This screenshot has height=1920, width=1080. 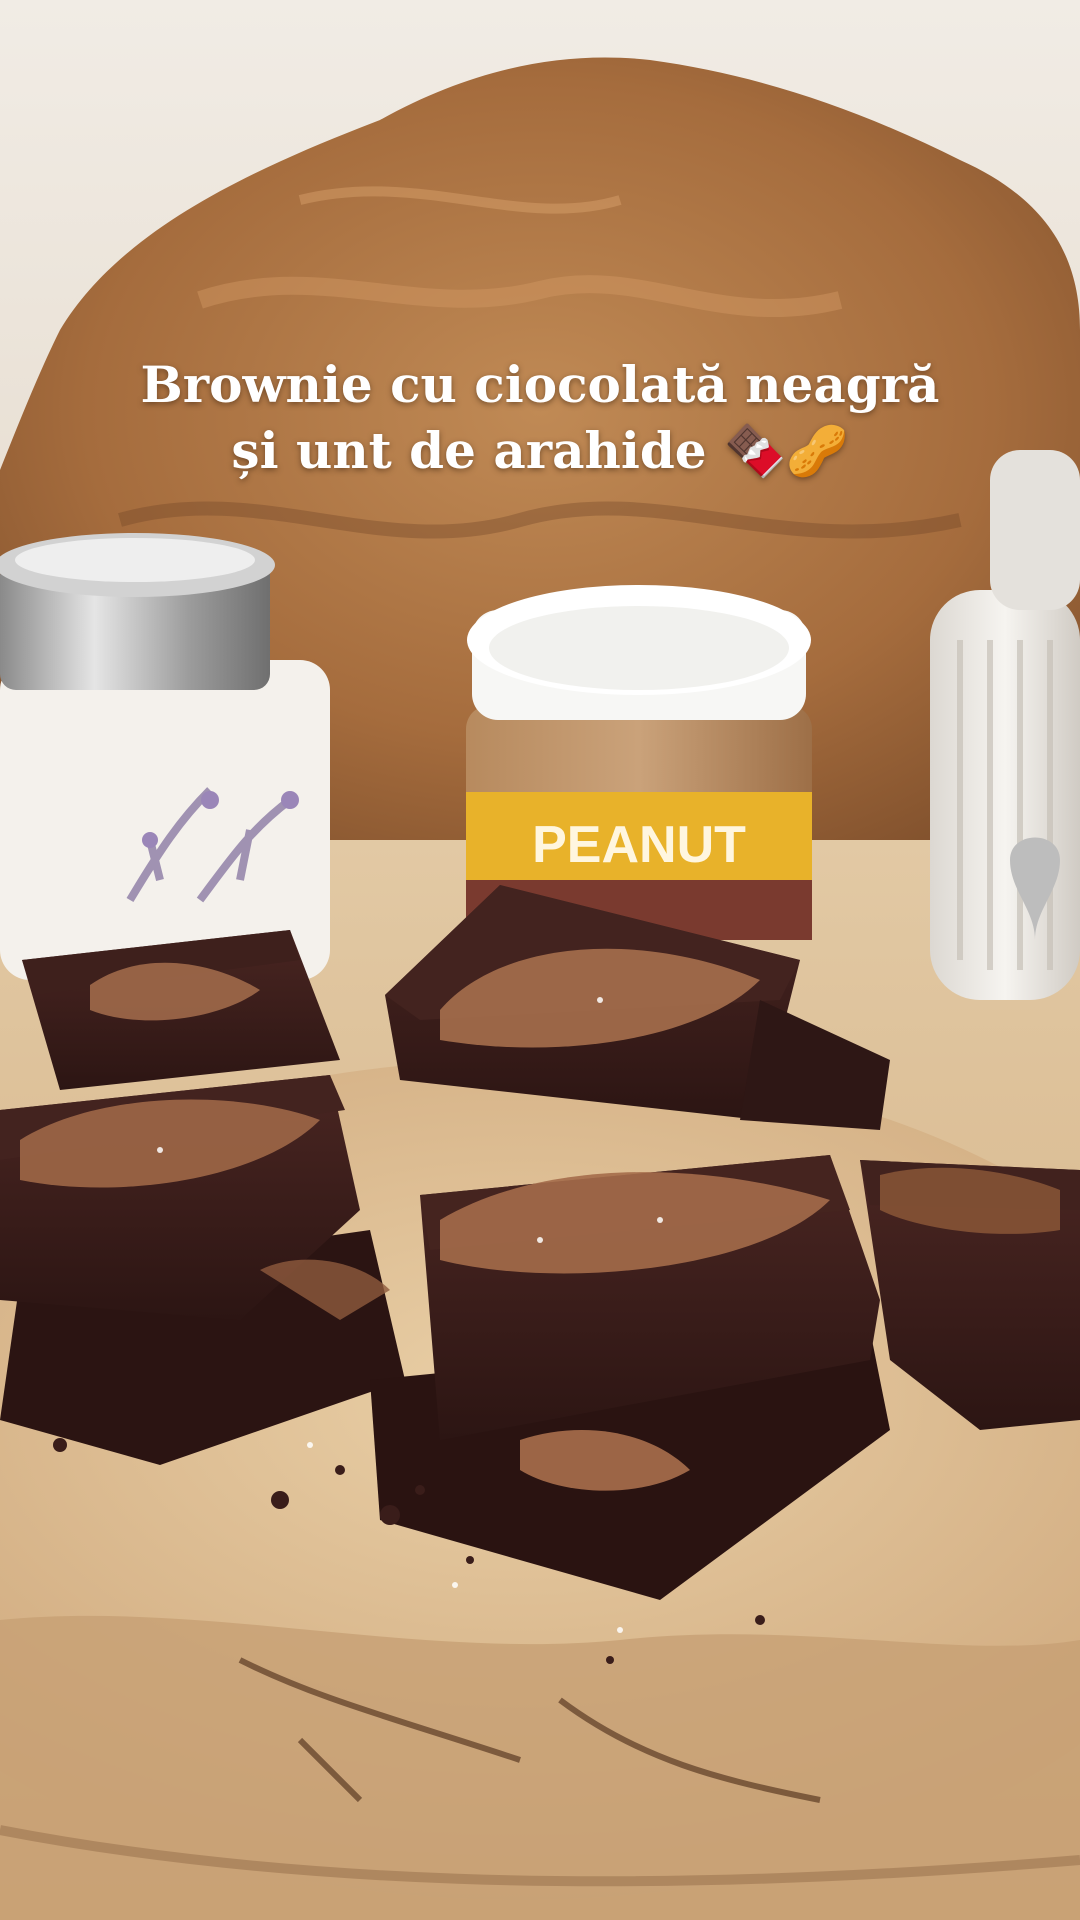 I want to click on caption-line-2-text: și unt de arahide, so click(x=469, y=450).